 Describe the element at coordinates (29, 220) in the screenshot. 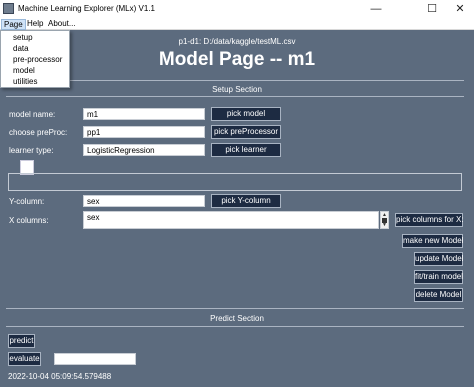

I see `x-columns-label: X columns:` at that location.